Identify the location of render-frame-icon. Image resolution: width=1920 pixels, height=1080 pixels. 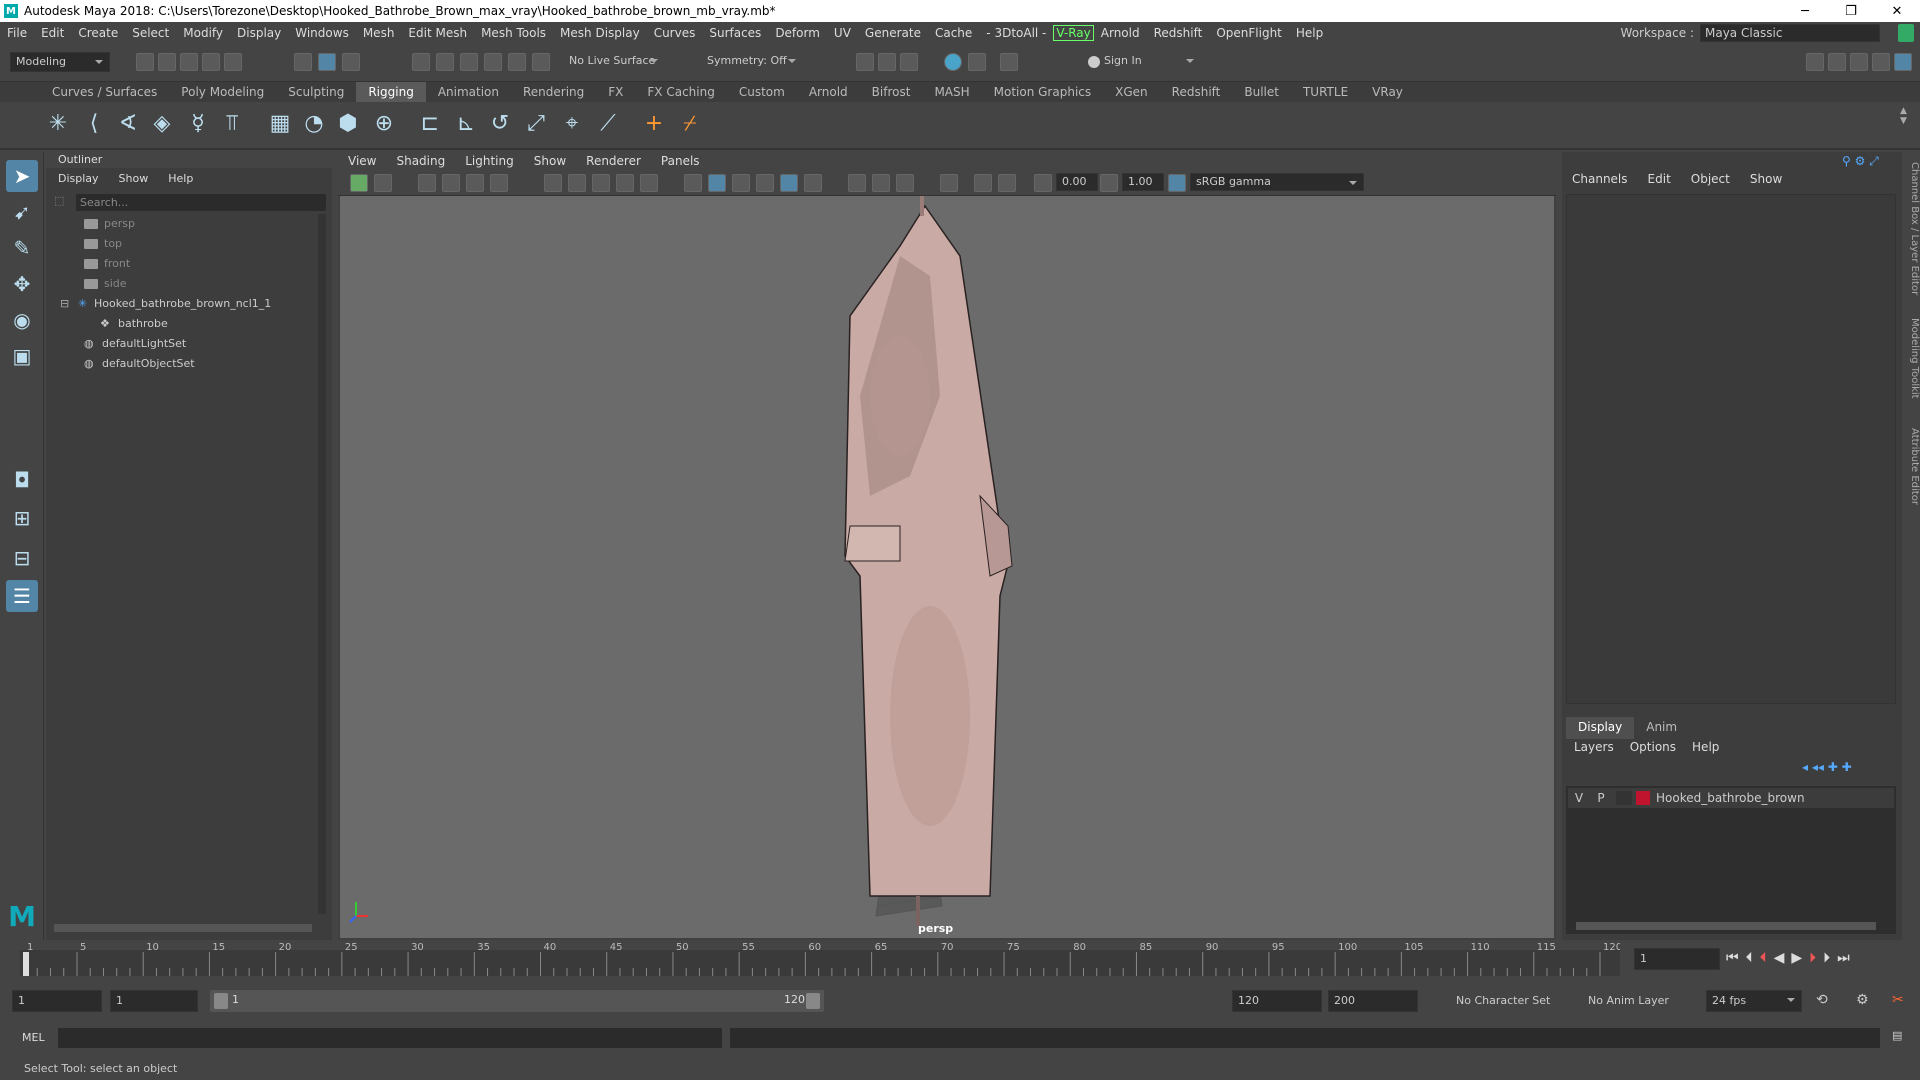
(887, 62).